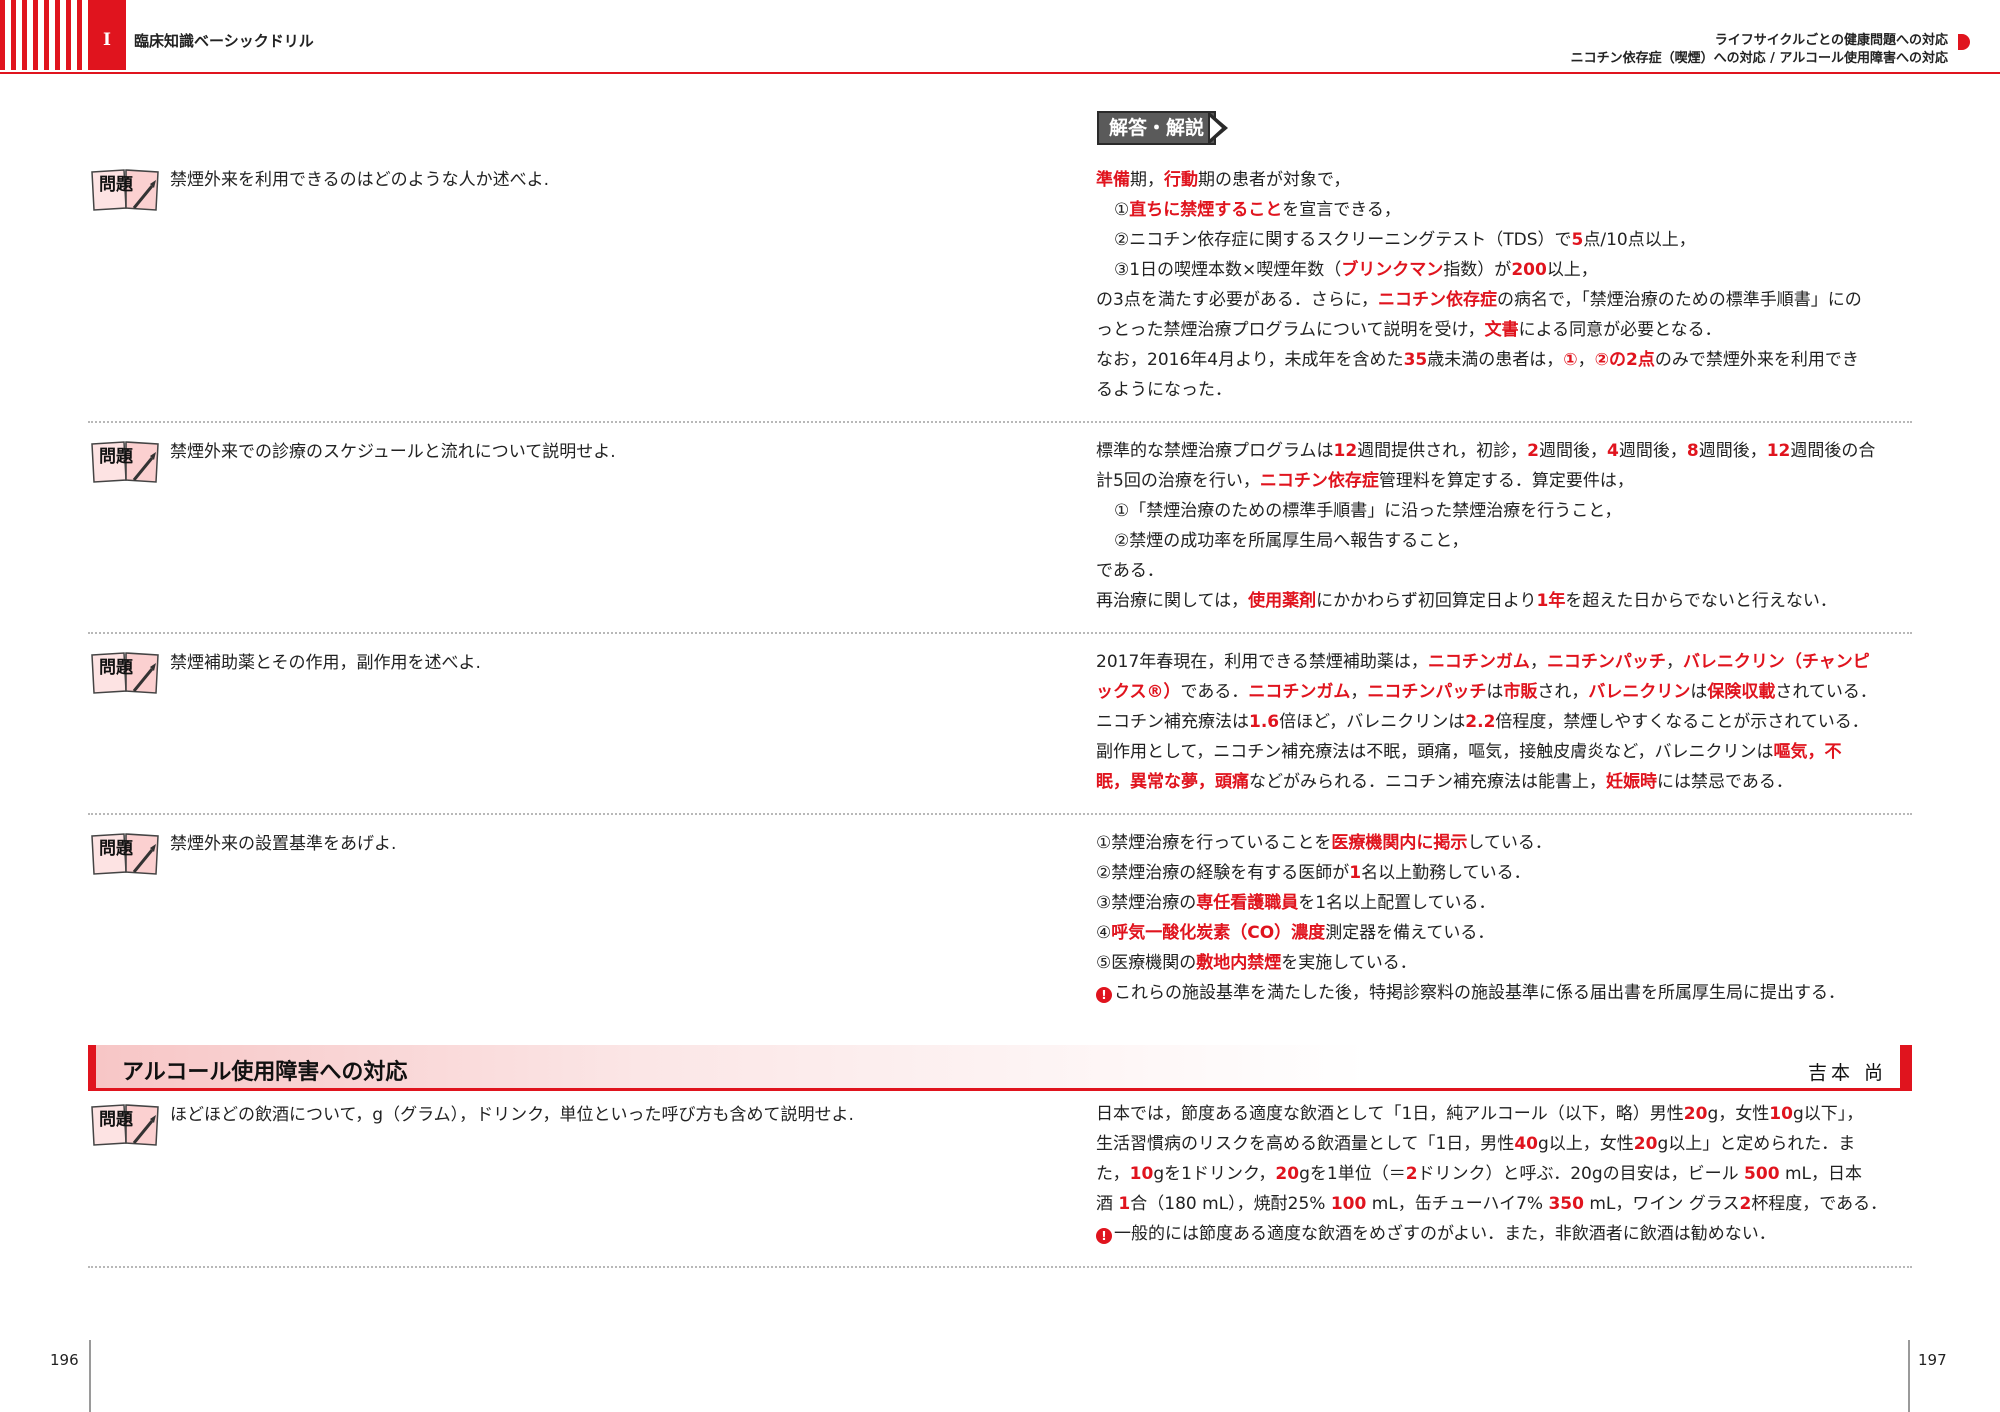 This screenshot has height=1412, width=2000. What do you see at coordinates (1291, 541) in the screenshot?
I see `answer-text: ②禁煙の成功率を所属厚生局へ報告すること，` at bounding box center [1291, 541].